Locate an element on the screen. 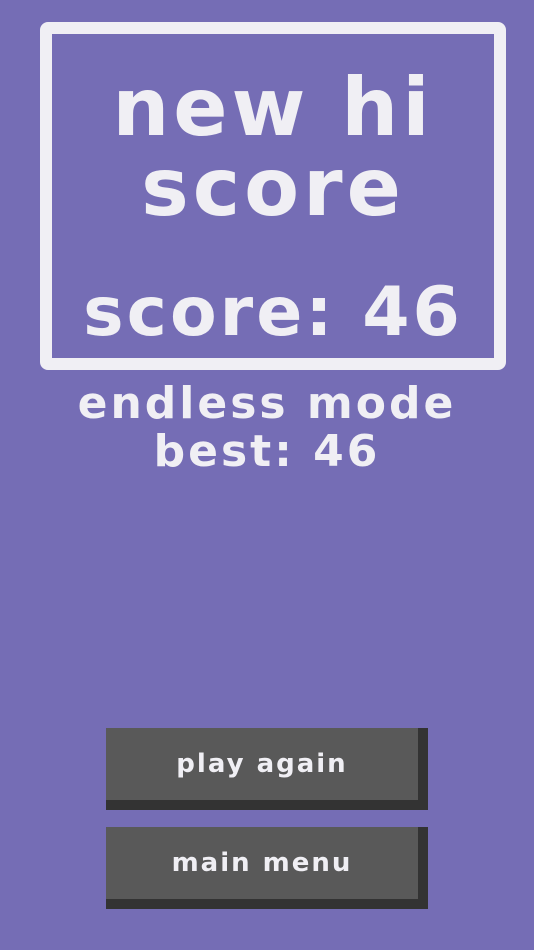  play-again-label: play again is located at coordinates (262, 764).